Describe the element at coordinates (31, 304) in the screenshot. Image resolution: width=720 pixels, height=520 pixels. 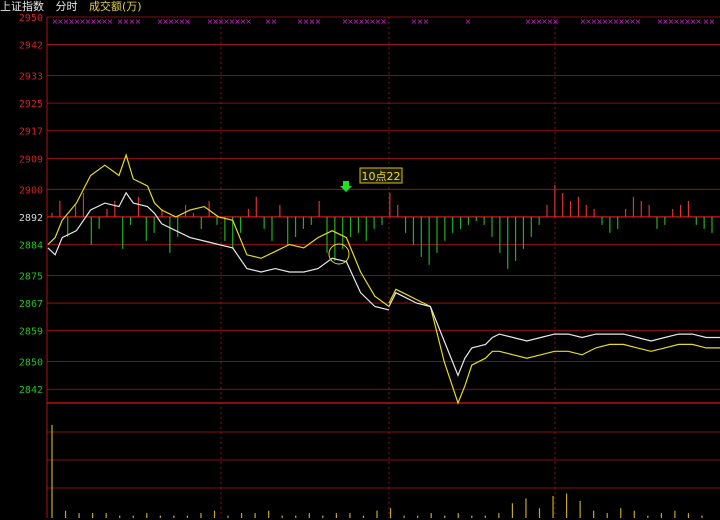
I see `y-tick-label: 2867` at that location.